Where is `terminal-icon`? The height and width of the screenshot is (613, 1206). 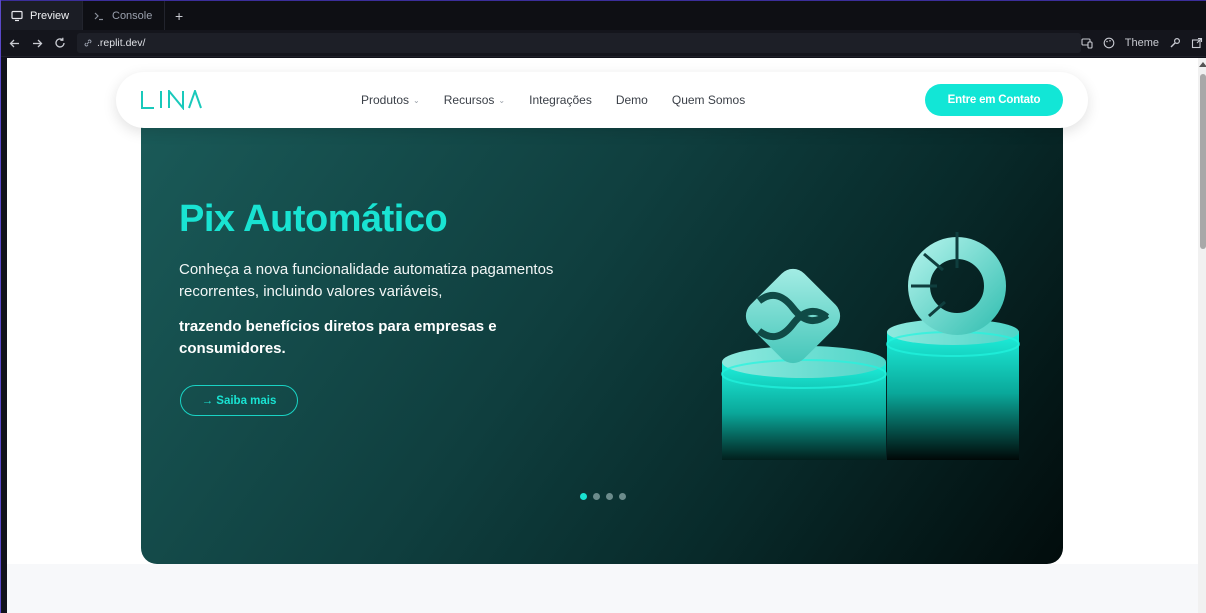
terminal-icon is located at coordinates (98, 16).